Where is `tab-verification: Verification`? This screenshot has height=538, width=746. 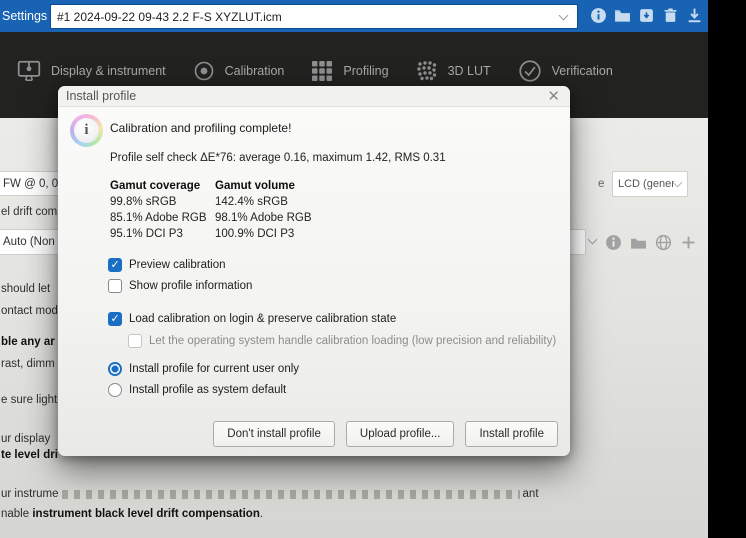
tab-verification: Verification is located at coordinates (565, 71).